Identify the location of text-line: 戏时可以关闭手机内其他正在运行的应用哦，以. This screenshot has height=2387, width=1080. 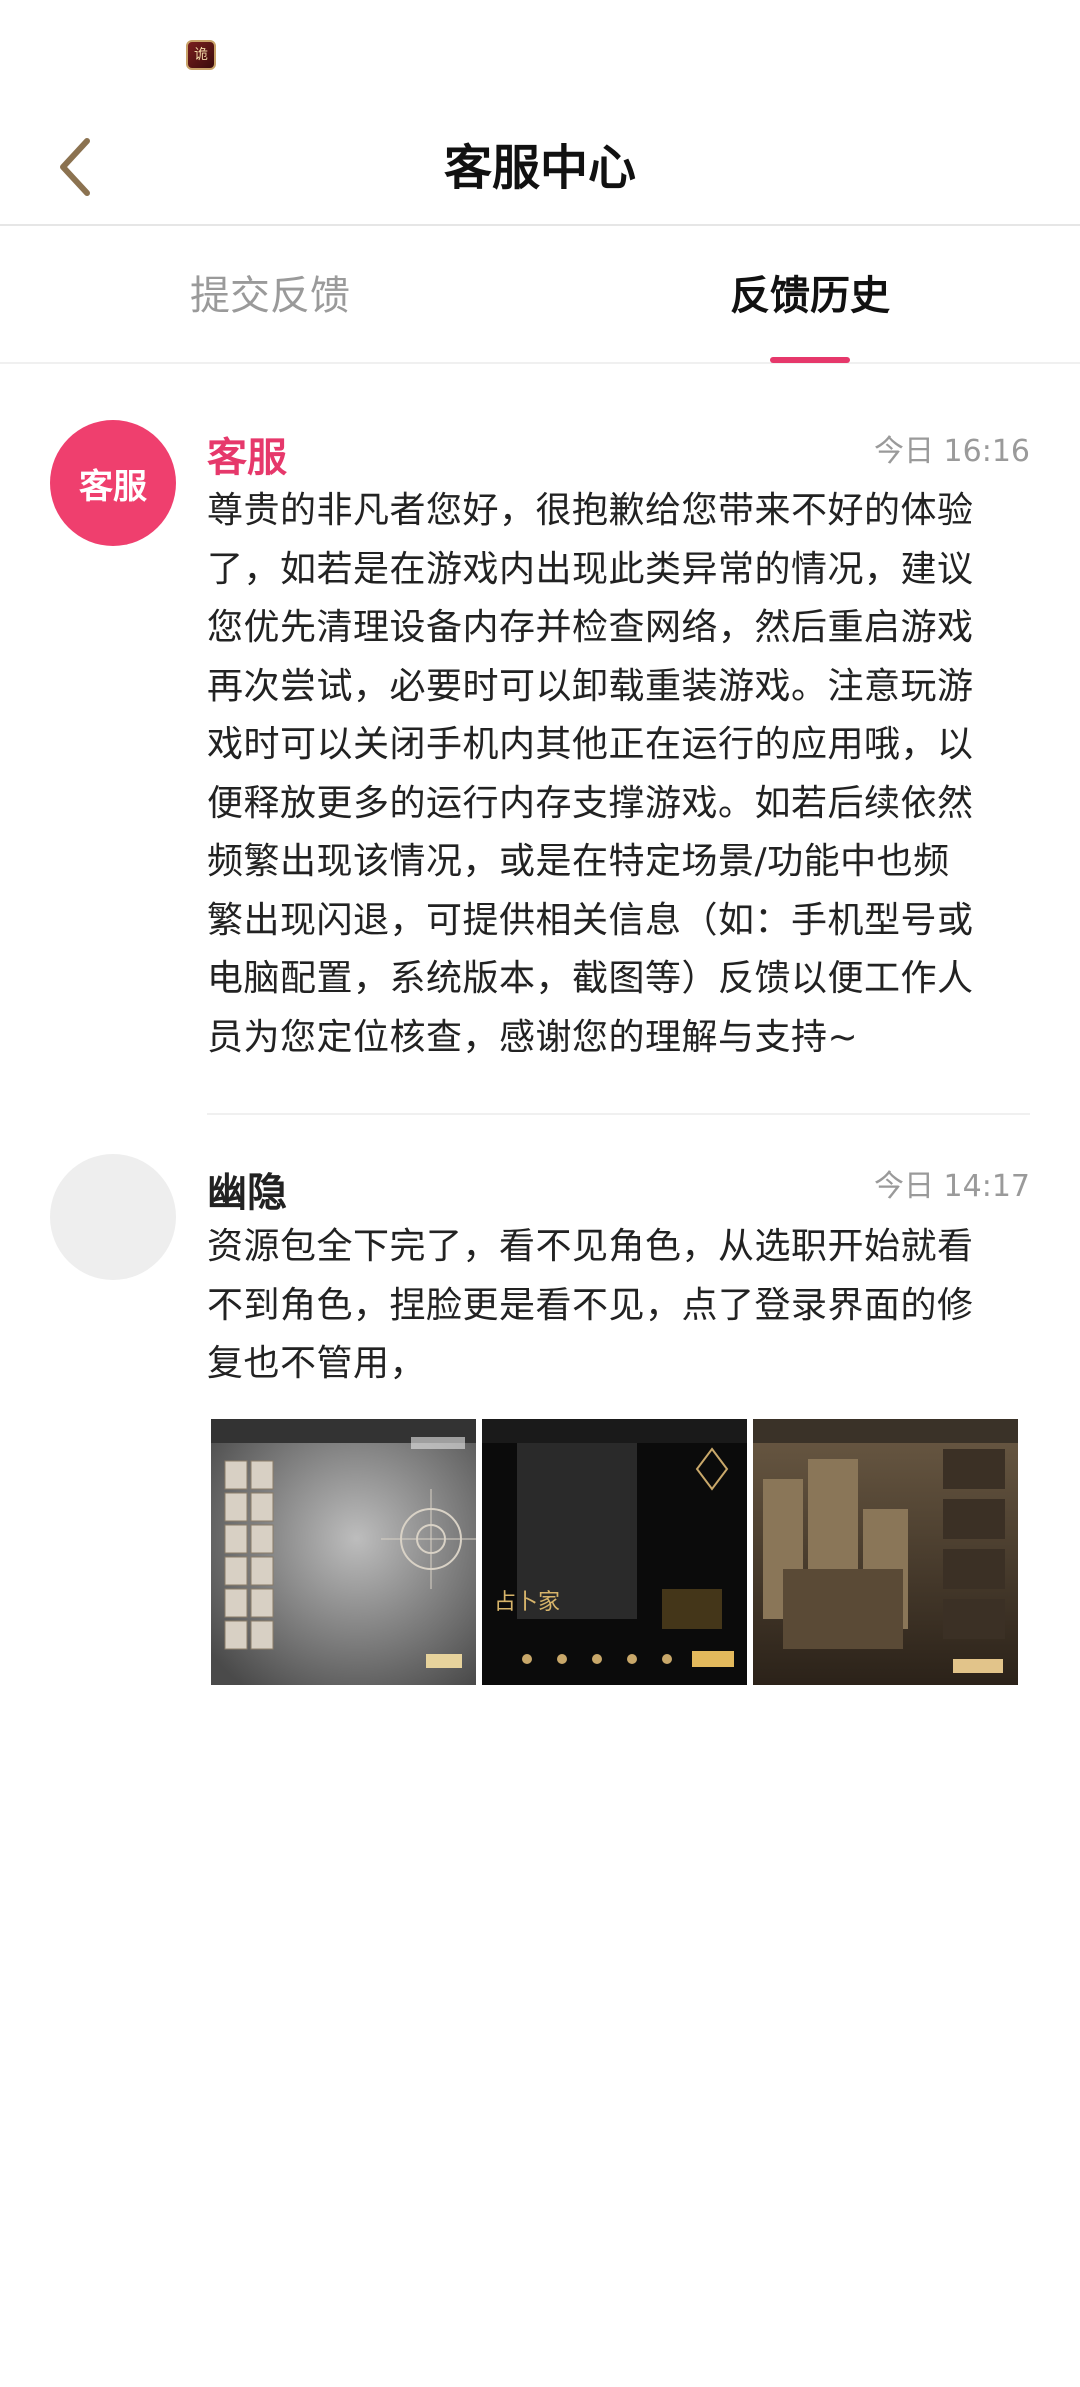
(590, 744).